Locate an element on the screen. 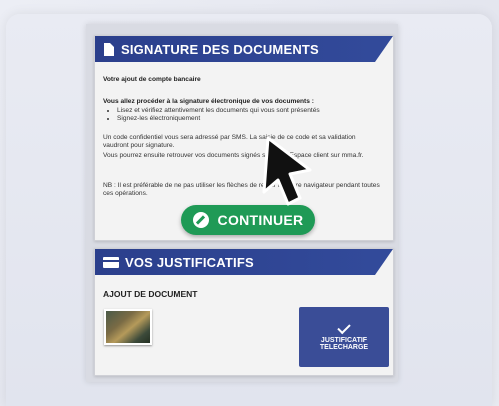 This screenshot has height=406, width=499. status-label-line2: TELECHARGE is located at coordinates (344, 347).